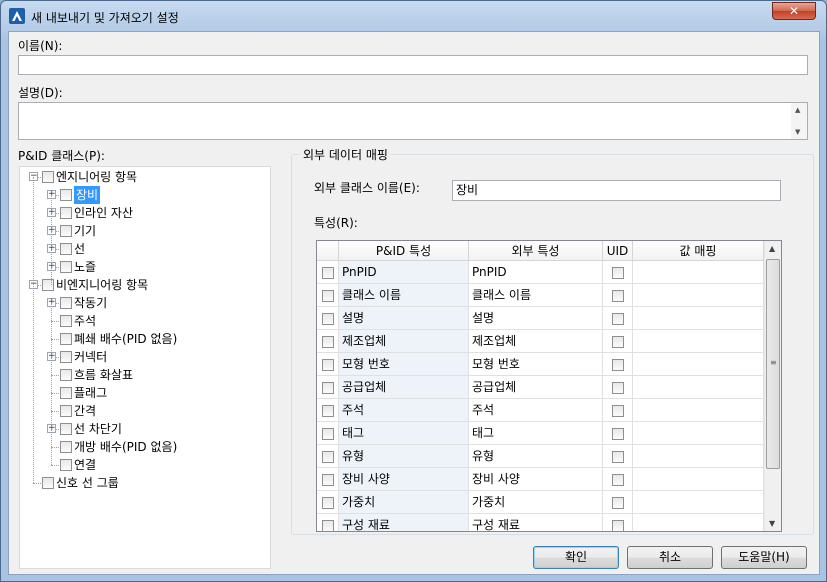 The width and height of the screenshot is (827, 582). Describe the element at coordinates (536, 502) in the screenshot. I see `external-property-cell: 가중치` at that location.